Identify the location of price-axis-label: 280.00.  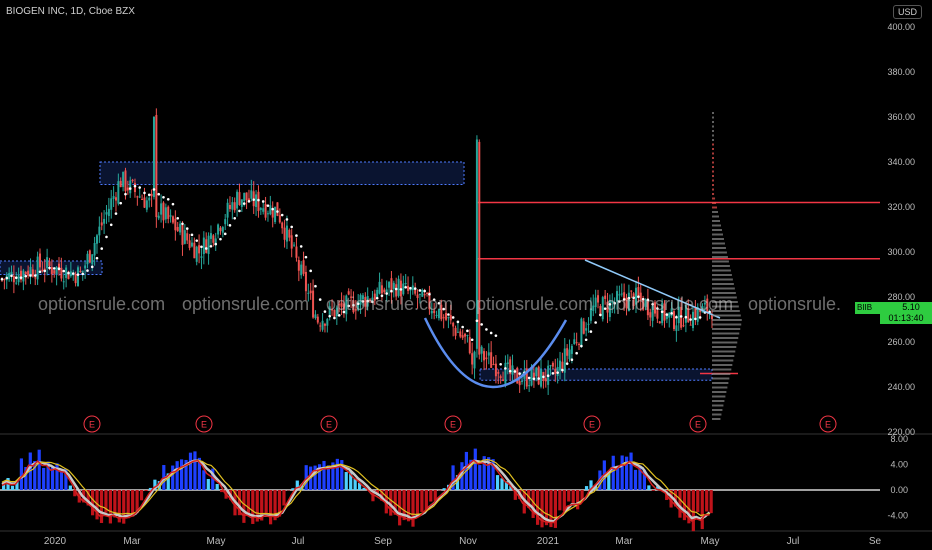
(901, 297).